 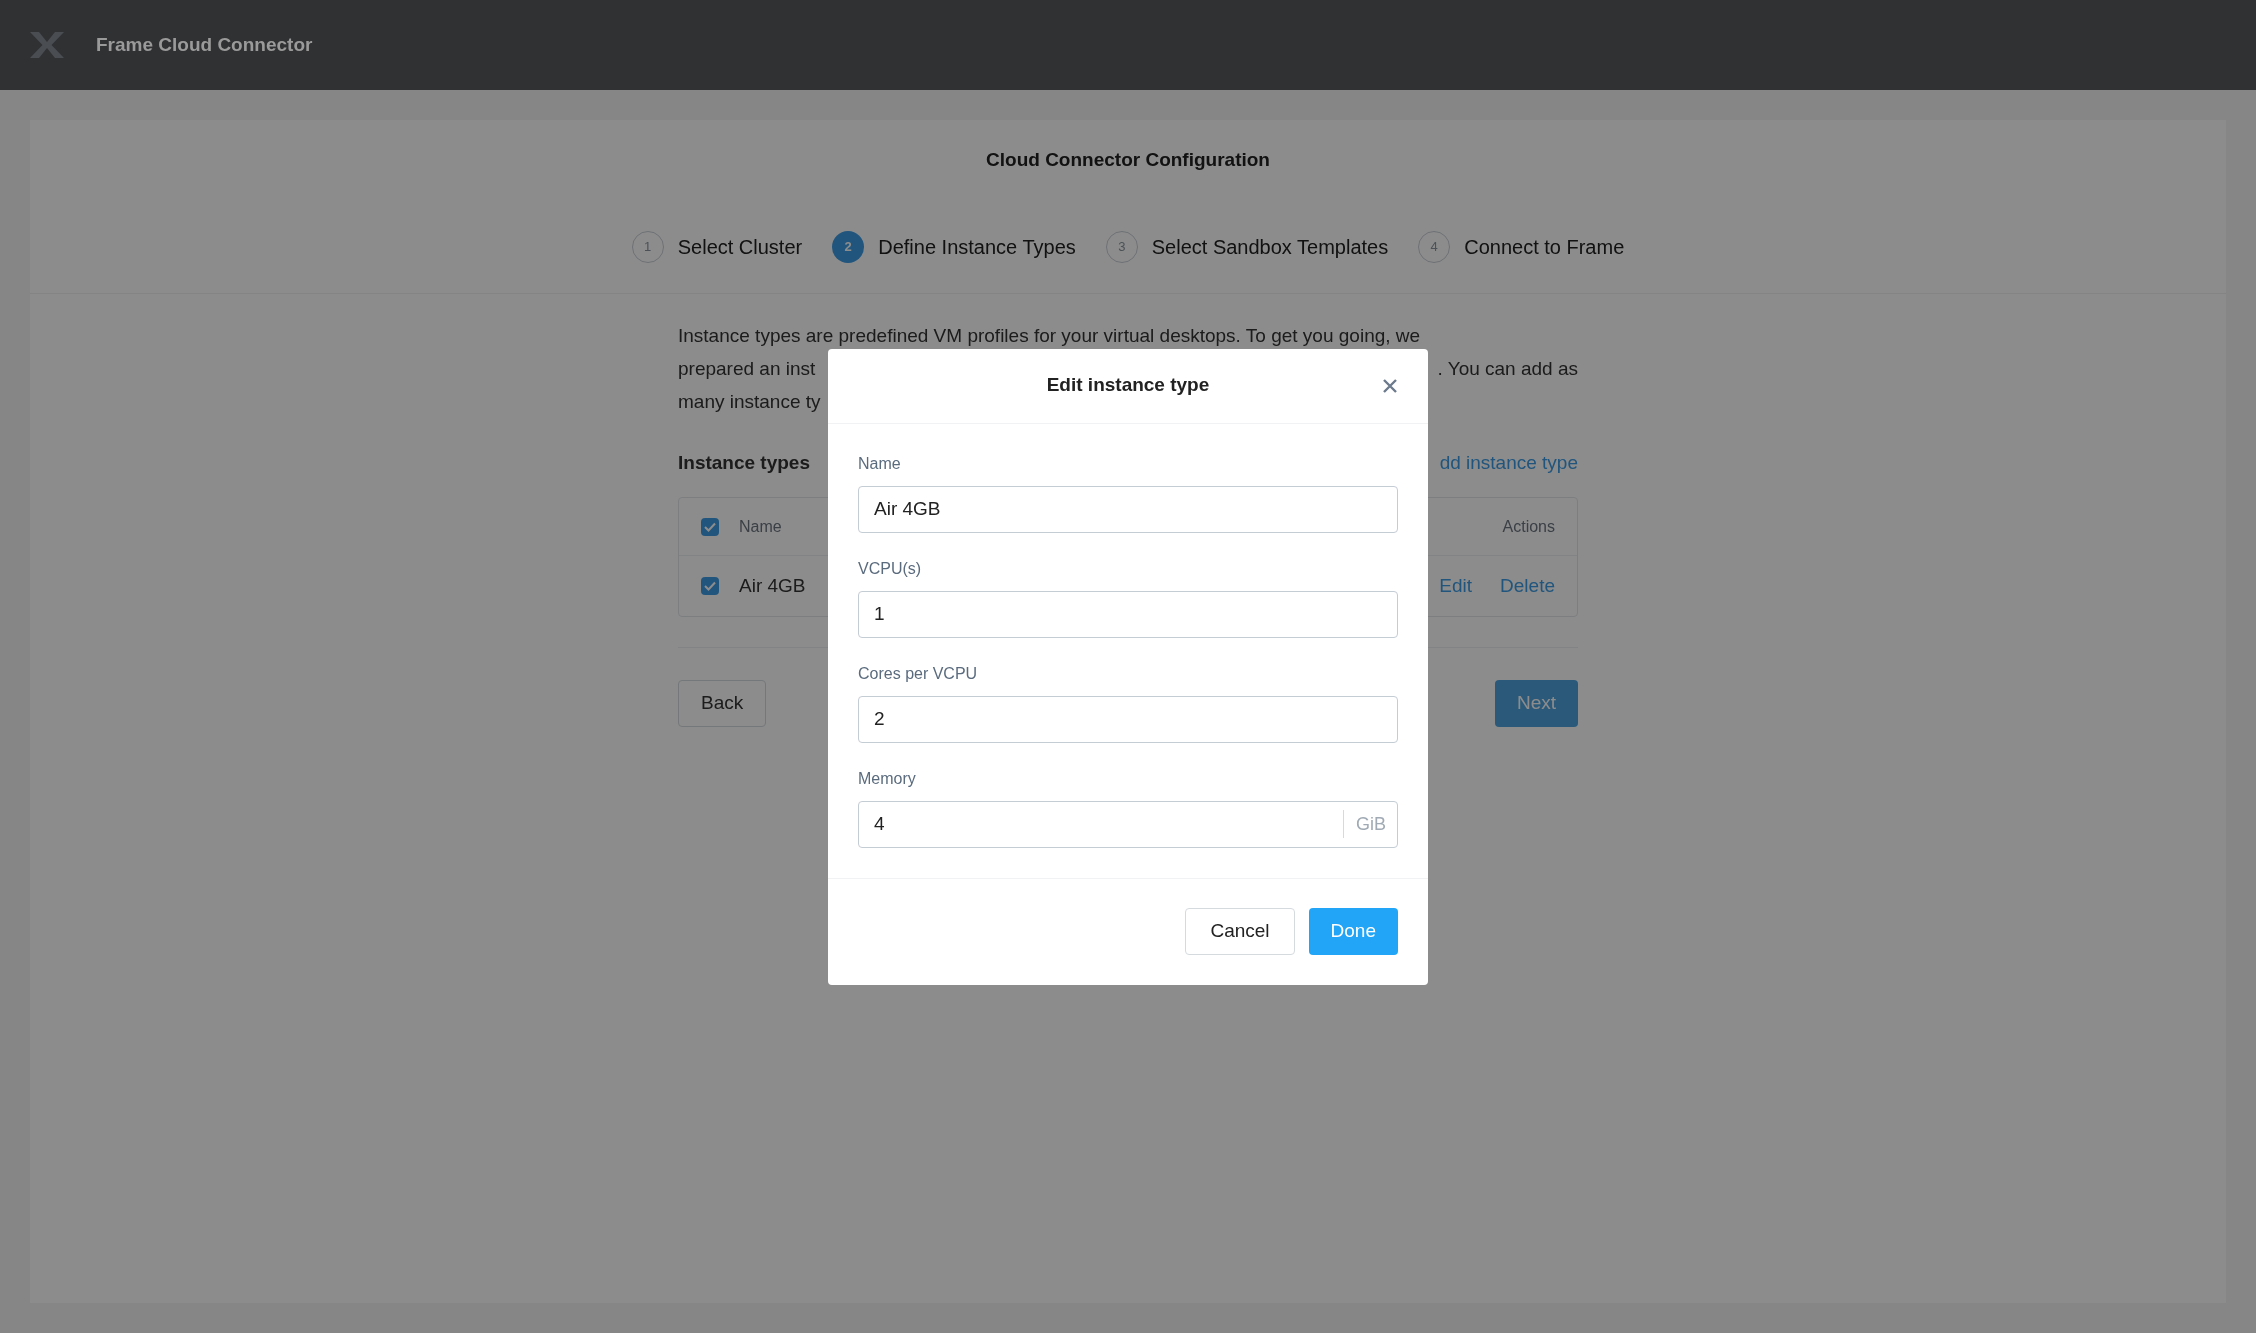 What do you see at coordinates (717, 246) in the screenshot?
I see `step-tab: 1 Select Cluster` at bounding box center [717, 246].